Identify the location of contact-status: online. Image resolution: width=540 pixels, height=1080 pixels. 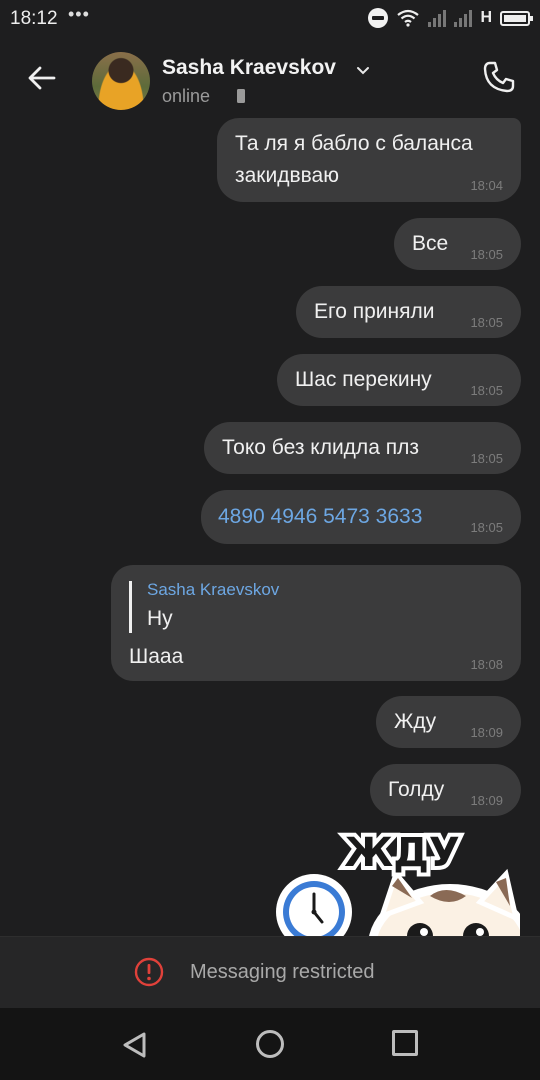
(186, 96).